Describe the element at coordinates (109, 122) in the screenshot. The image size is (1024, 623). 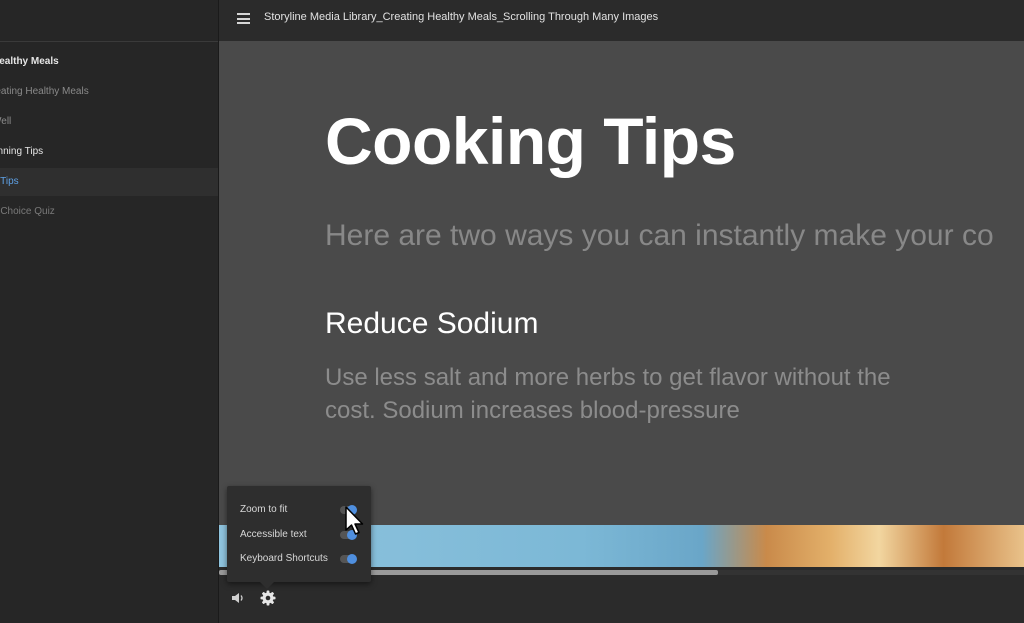
I see `sidebar-item-well: Well` at that location.